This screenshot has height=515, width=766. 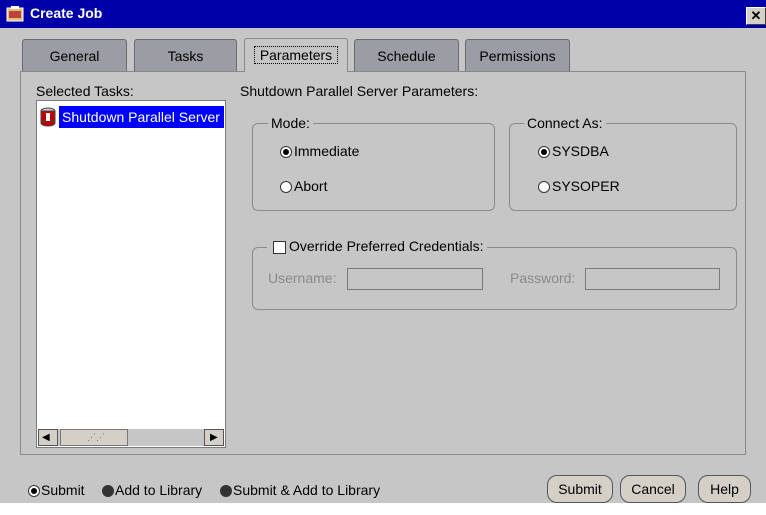 What do you see at coordinates (141, 117) in the screenshot?
I see `task-item-shutdown-parallel-server: Shutdown Parallel Server` at bounding box center [141, 117].